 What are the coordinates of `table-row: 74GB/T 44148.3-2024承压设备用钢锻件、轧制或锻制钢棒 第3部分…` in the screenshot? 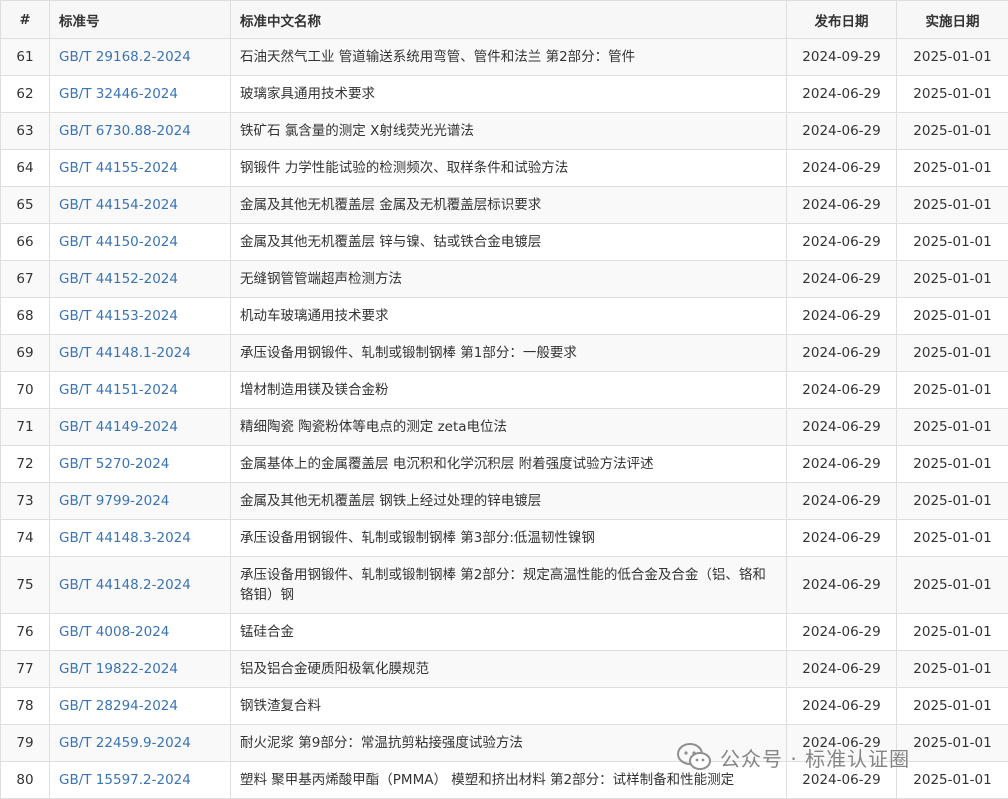 It's located at (504, 538).